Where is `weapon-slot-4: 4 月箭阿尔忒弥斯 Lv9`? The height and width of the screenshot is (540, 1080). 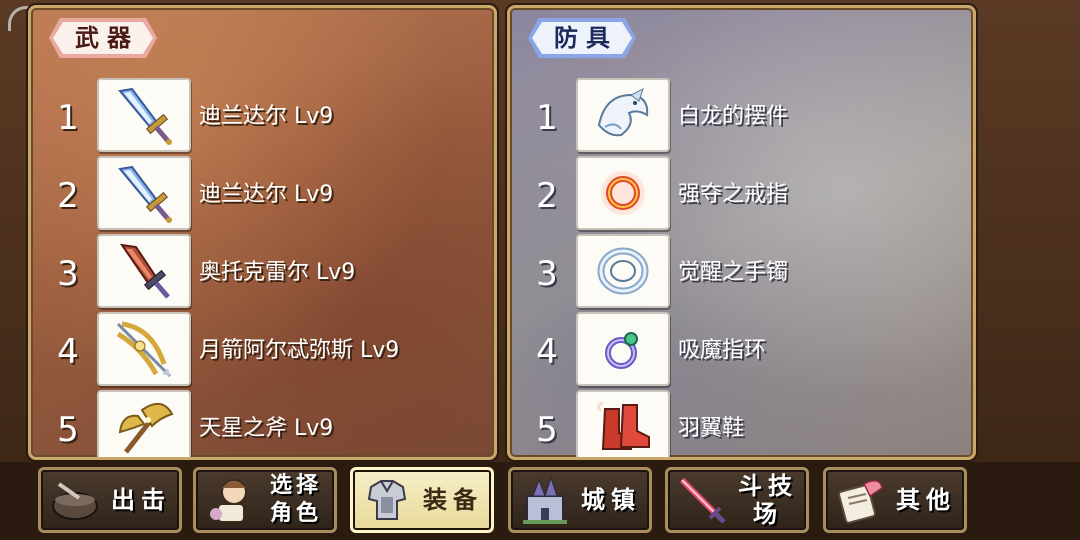 weapon-slot-4: 4 月箭阿尔忒弥斯 Lv9 is located at coordinates (262, 349).